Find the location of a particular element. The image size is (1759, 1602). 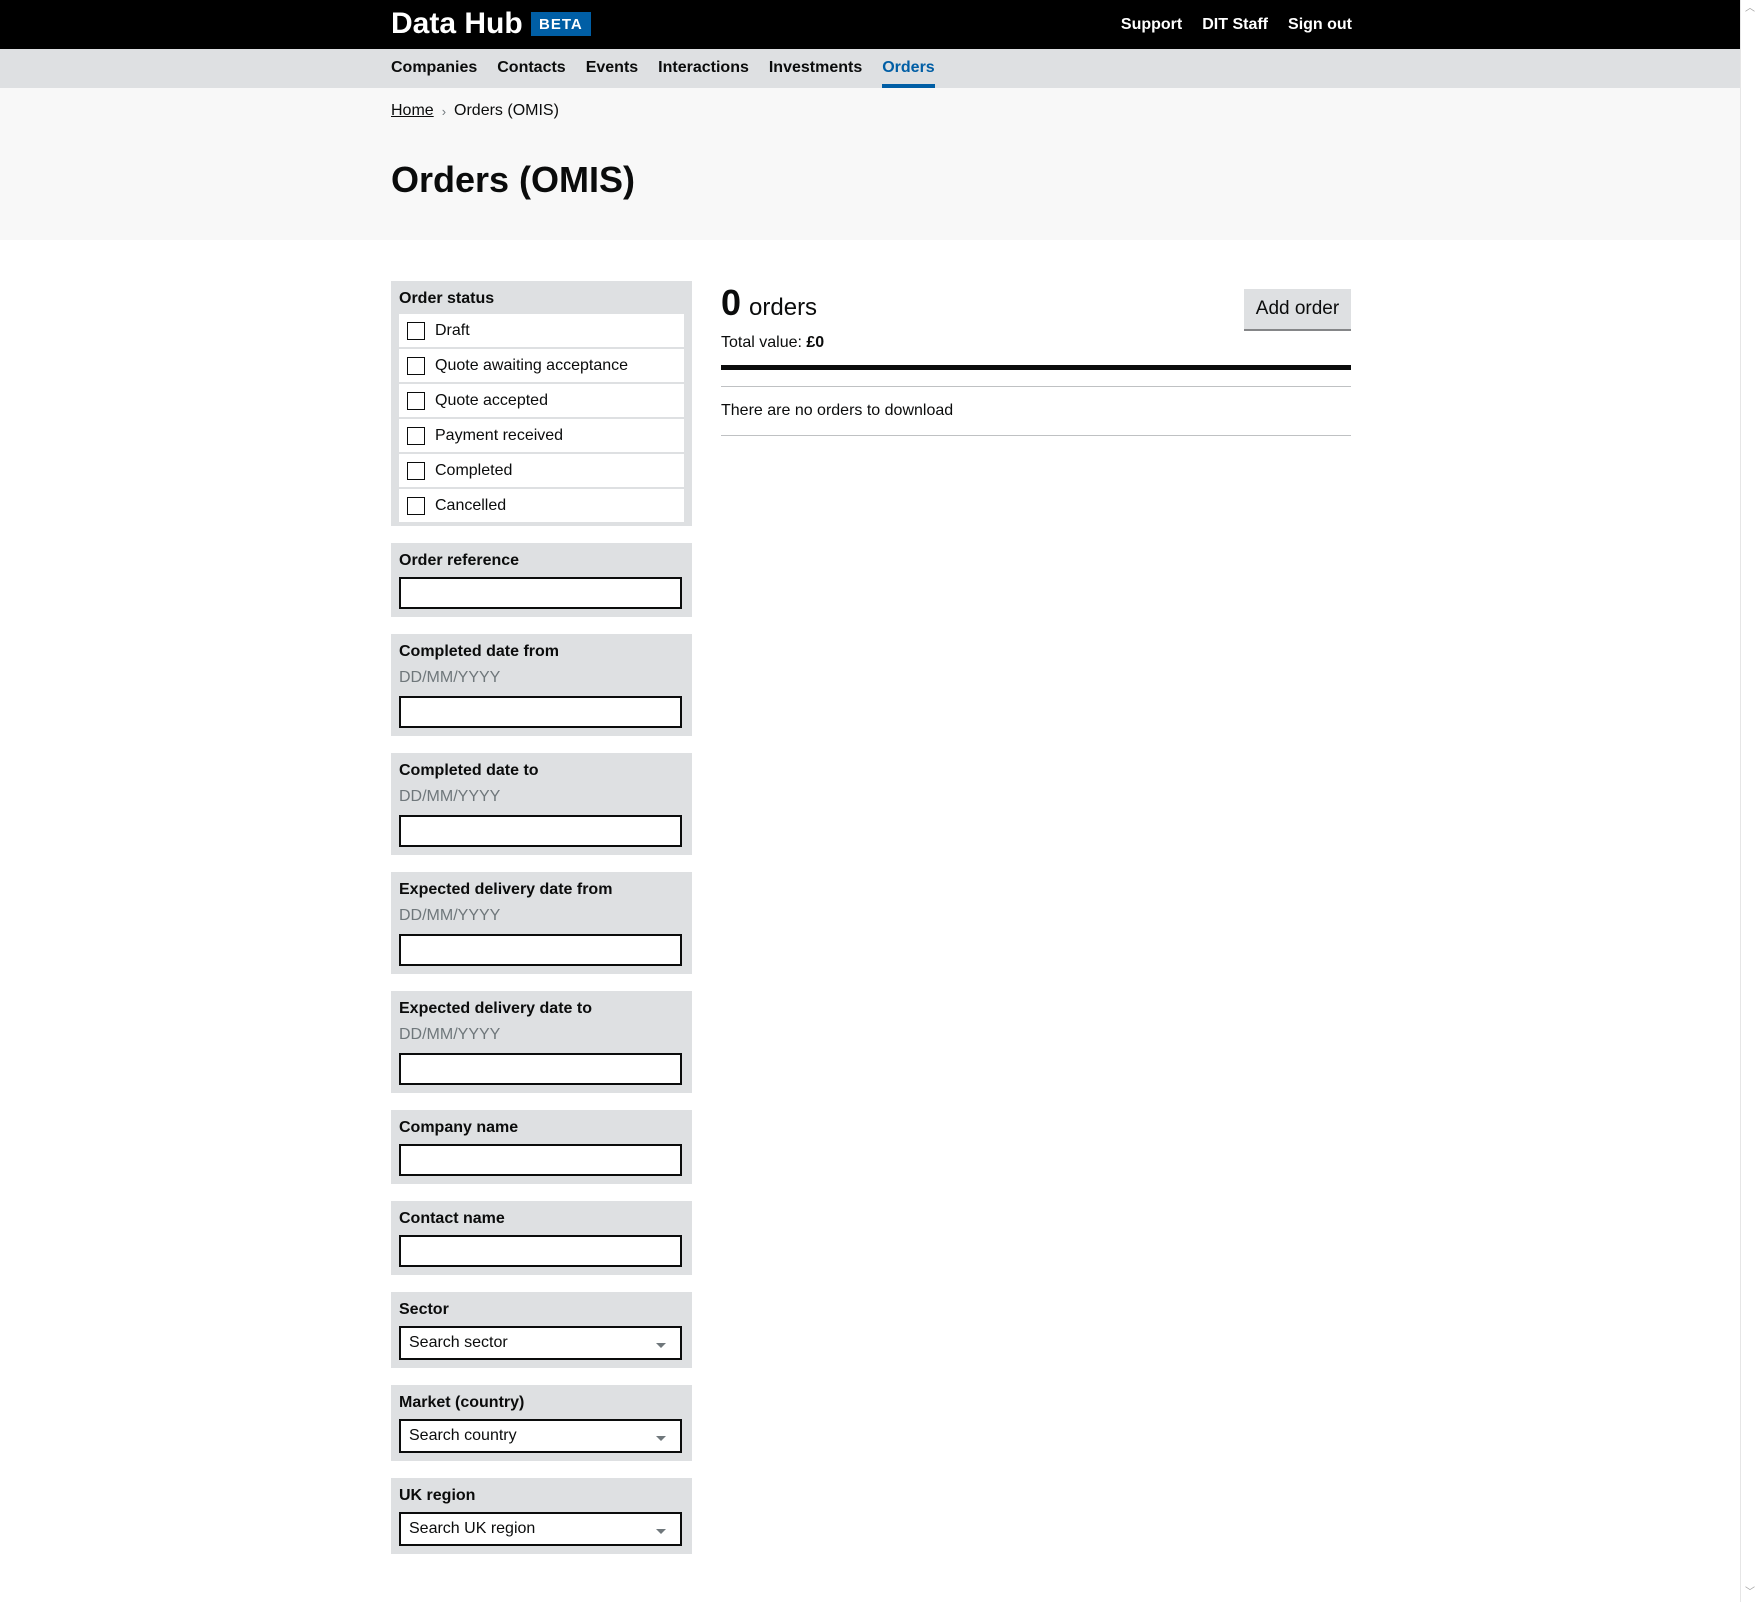

select-placeholder: Search country is located at coordinates (463, 1435).